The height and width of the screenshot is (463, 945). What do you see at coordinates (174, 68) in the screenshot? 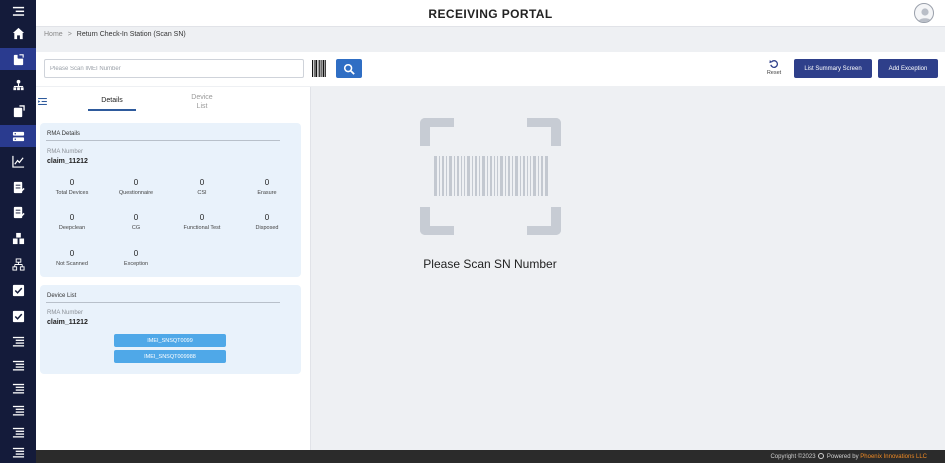
I see `imei-scan-input` at bounding box center [174, 68].